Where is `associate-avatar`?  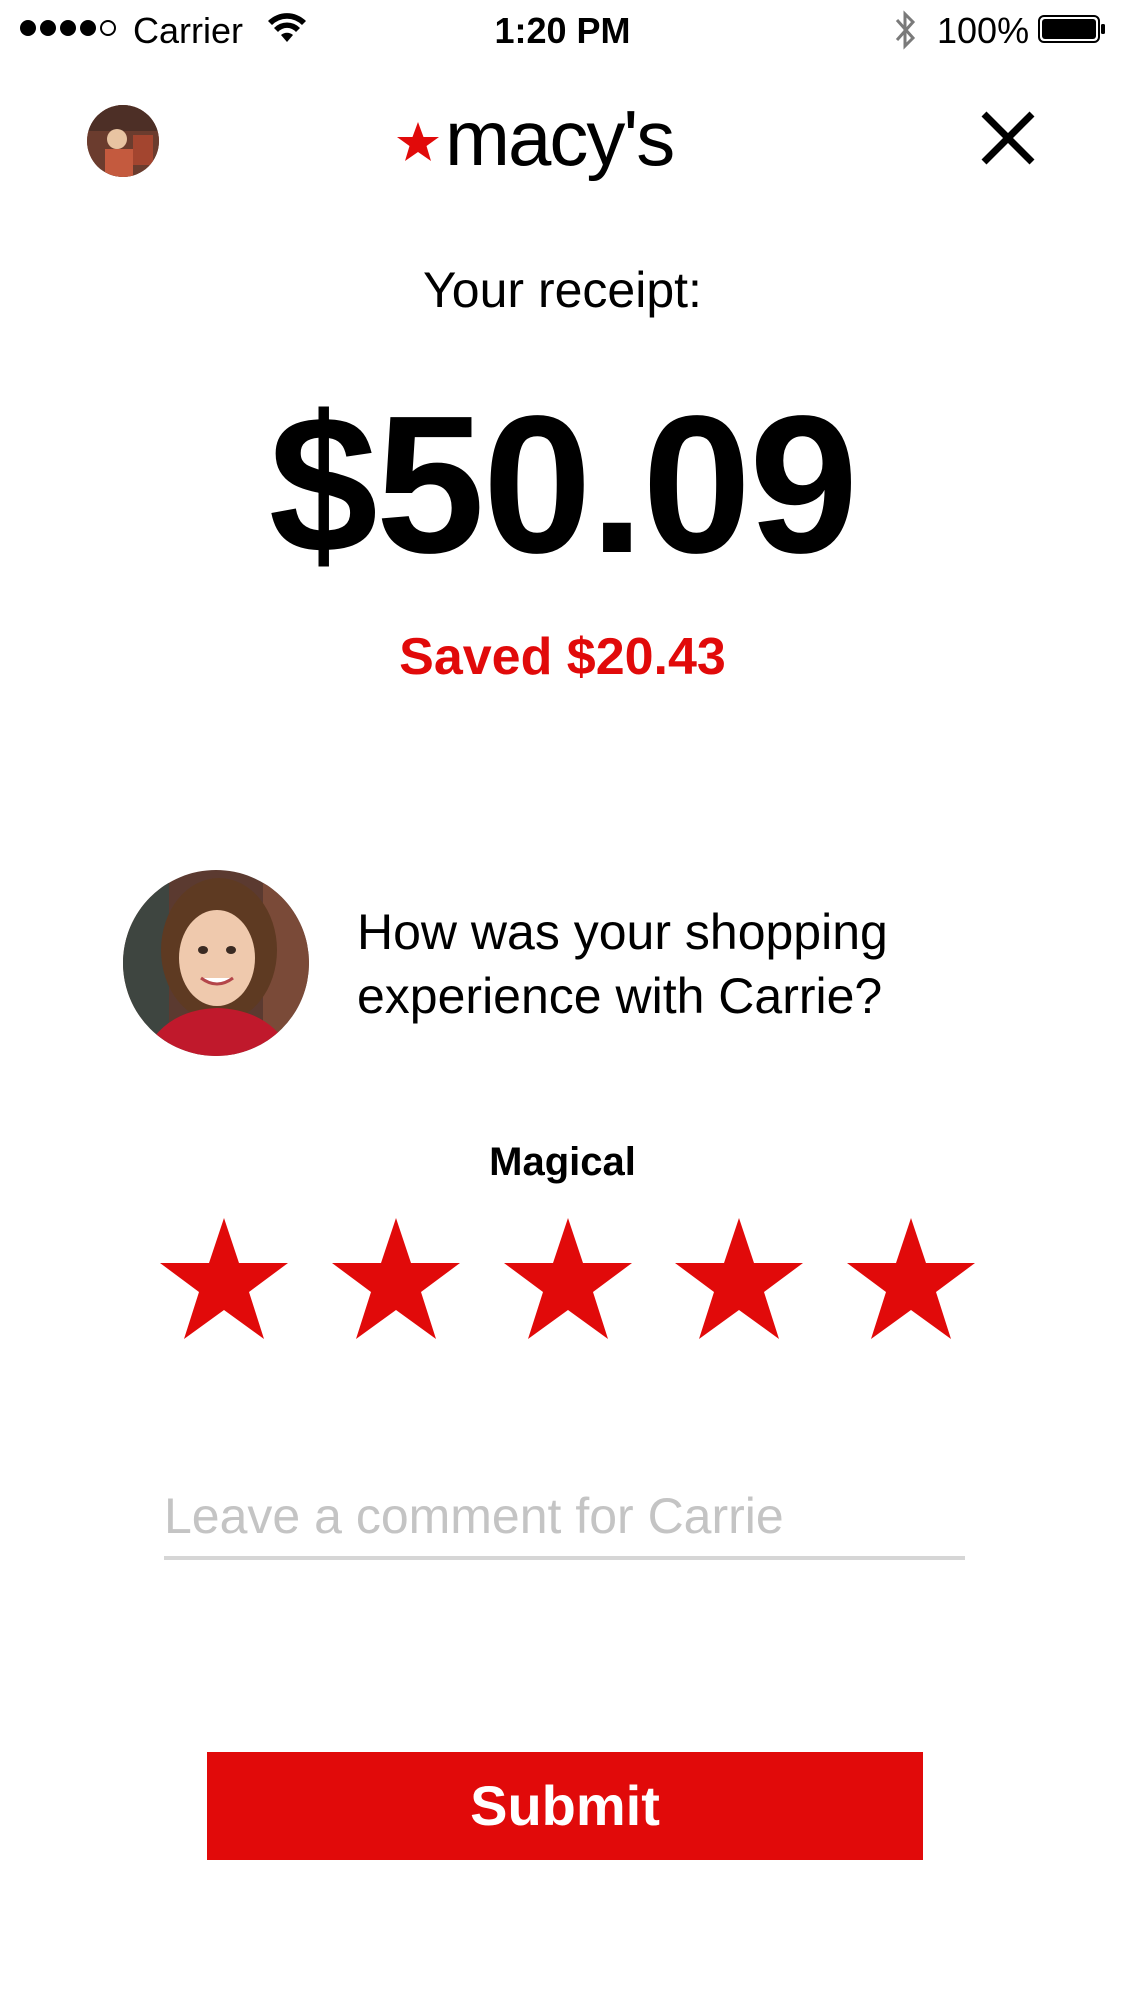
associate-avatar is located at coordinates (216, 963).